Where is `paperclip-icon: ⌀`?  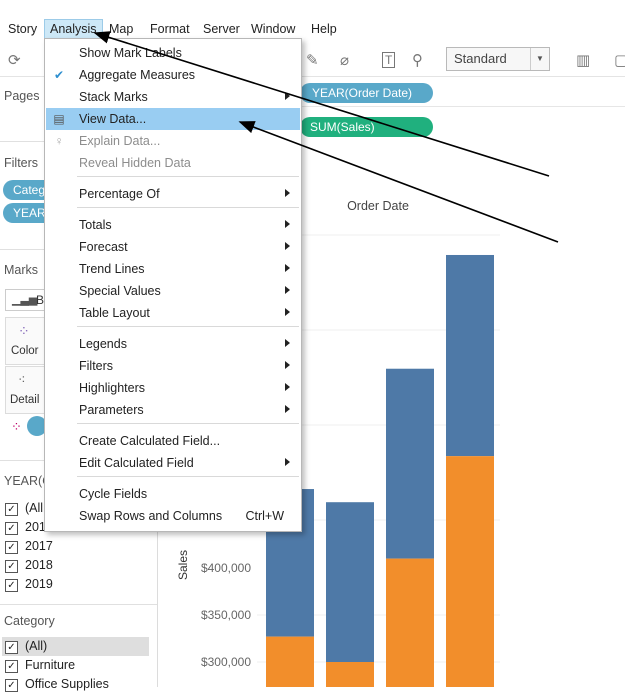
paperclip-icon: ⌀ is located at coordinates (344, 60).